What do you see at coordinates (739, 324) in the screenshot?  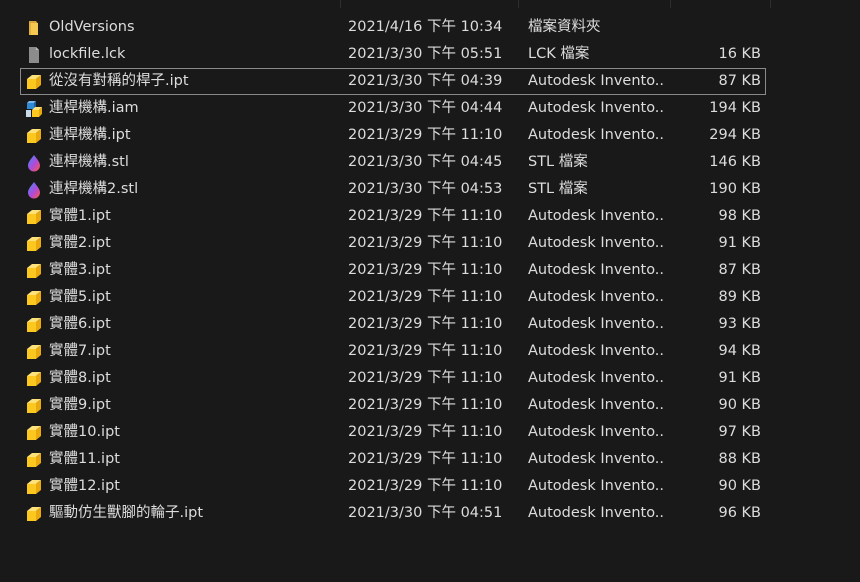 I see `file-size: 93 KB` at bounding box center [739, 324].